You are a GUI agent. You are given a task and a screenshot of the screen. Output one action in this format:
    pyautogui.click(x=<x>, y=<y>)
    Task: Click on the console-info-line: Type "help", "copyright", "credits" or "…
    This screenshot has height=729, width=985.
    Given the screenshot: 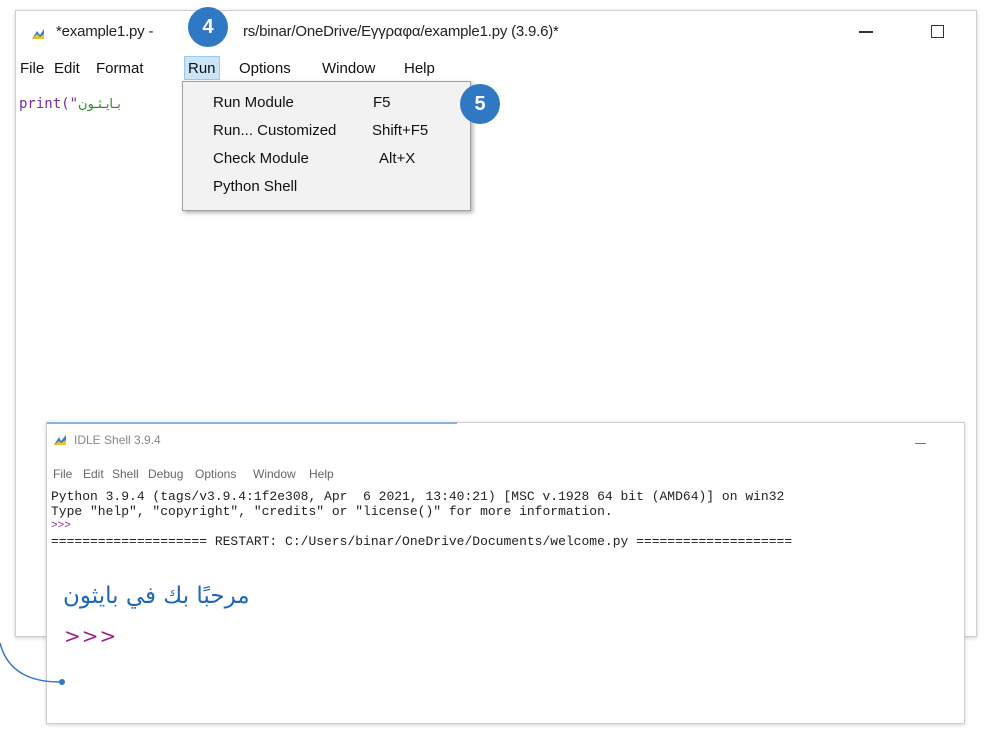 What is the action you would take?
    pyautogui.click(x=332, y=511)
    